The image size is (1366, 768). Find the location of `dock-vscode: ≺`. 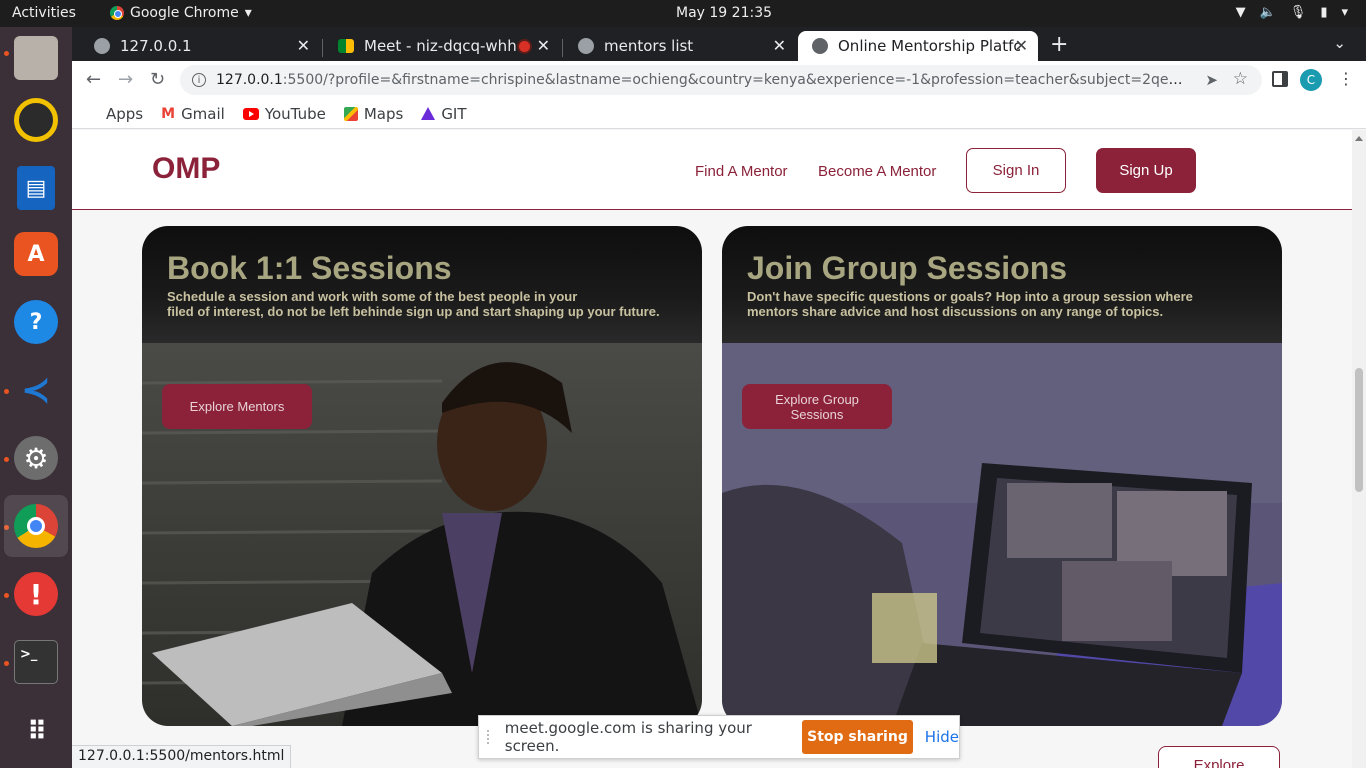

dock-vscode: ≺ is located at coordinates (36, 390).